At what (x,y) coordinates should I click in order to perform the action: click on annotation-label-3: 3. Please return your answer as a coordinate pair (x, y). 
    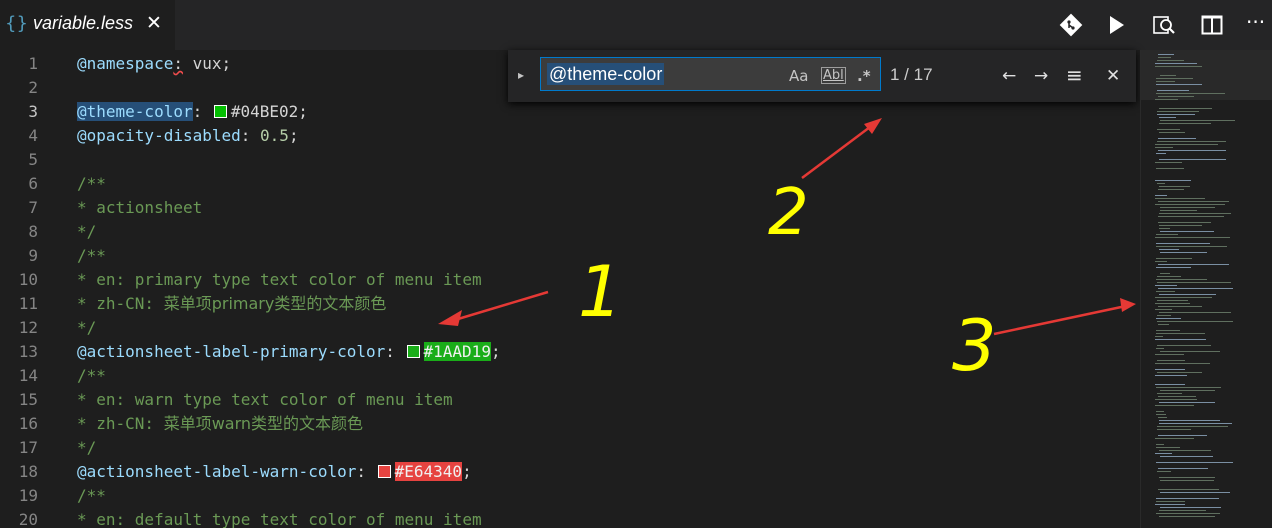
    Looking at the image, I should click on (974, 346).